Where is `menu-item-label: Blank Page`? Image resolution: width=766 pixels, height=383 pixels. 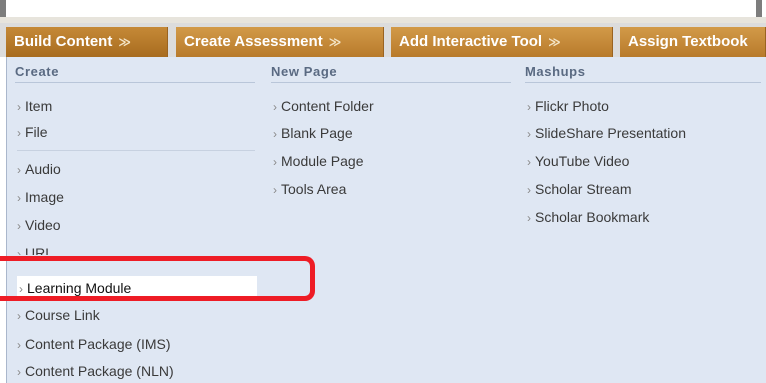 menu-item-label: Blank Page is located at coordinates (317, 133).